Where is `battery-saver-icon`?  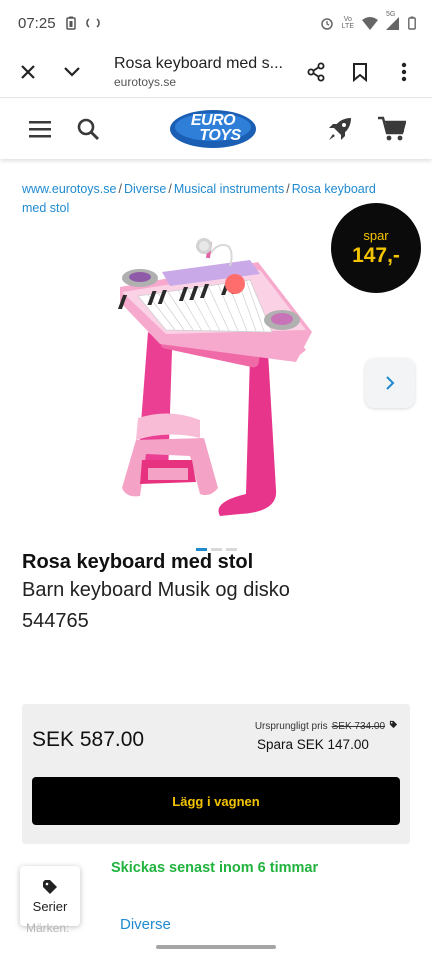
battery-saver-icon is located at coordinates (70, 23).